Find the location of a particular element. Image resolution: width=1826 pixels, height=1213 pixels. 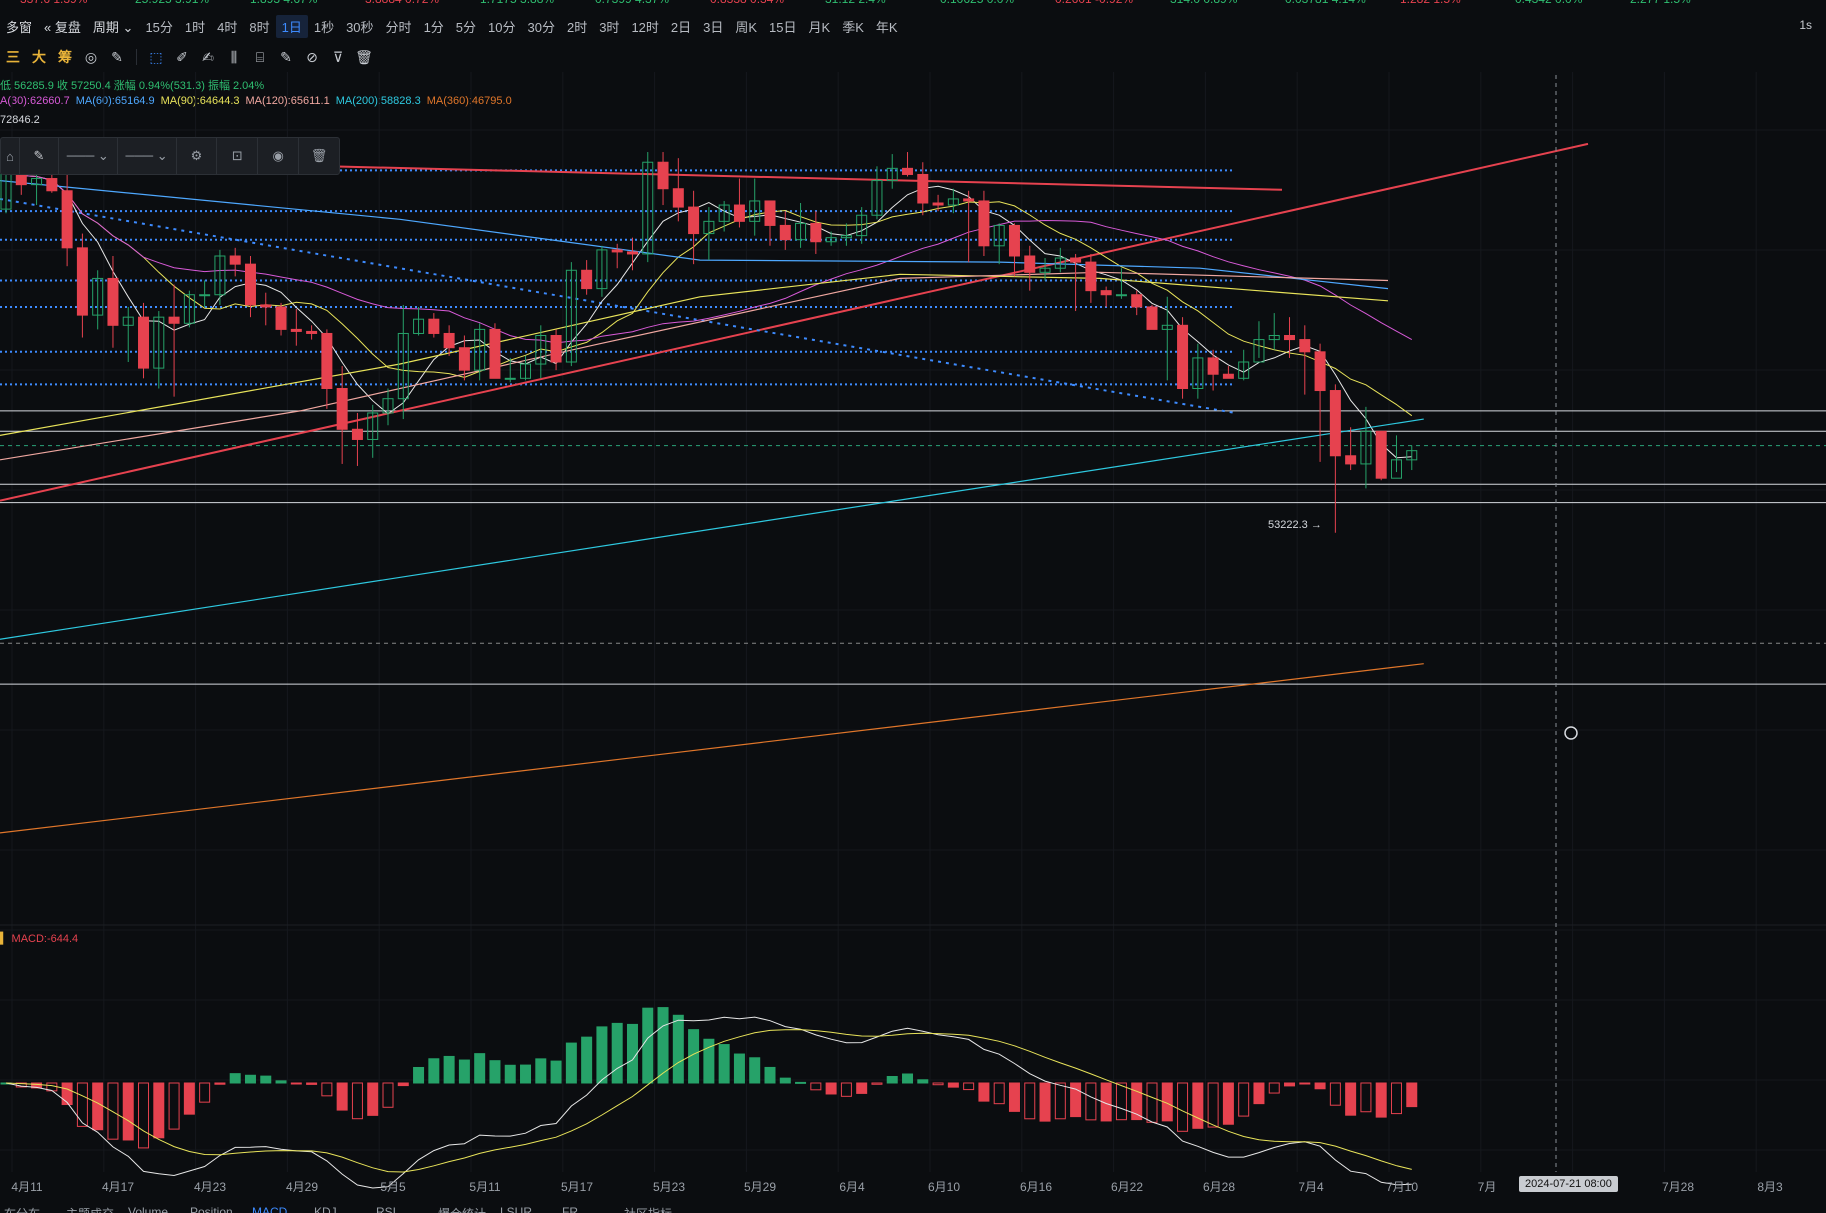

indicator-tab: 主题成交 is located at coordinates (90, 1209).